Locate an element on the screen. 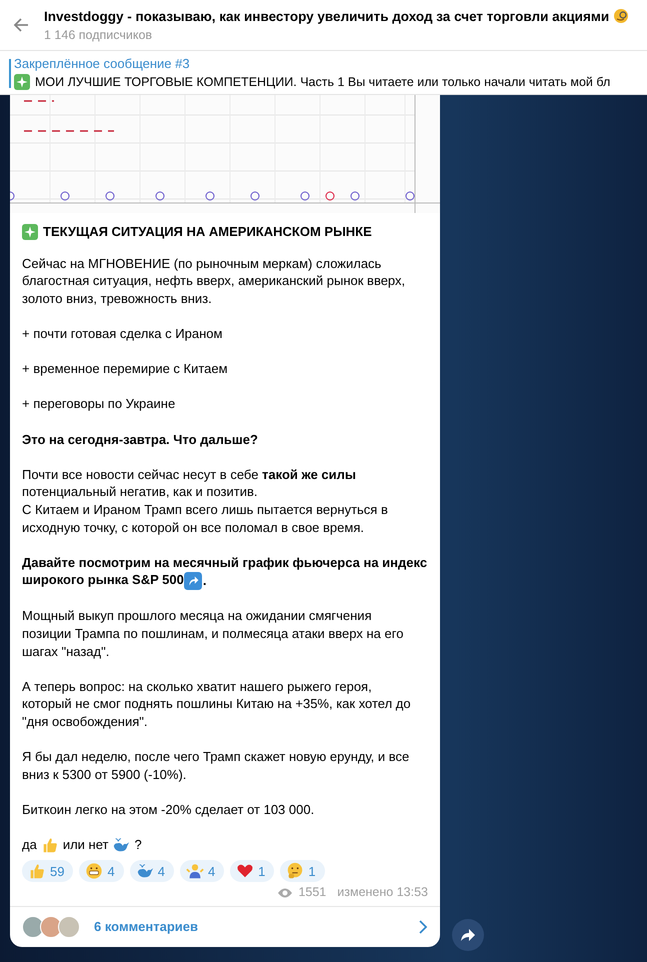  arrow-up-right-icon is located at coordinates (193, 581).